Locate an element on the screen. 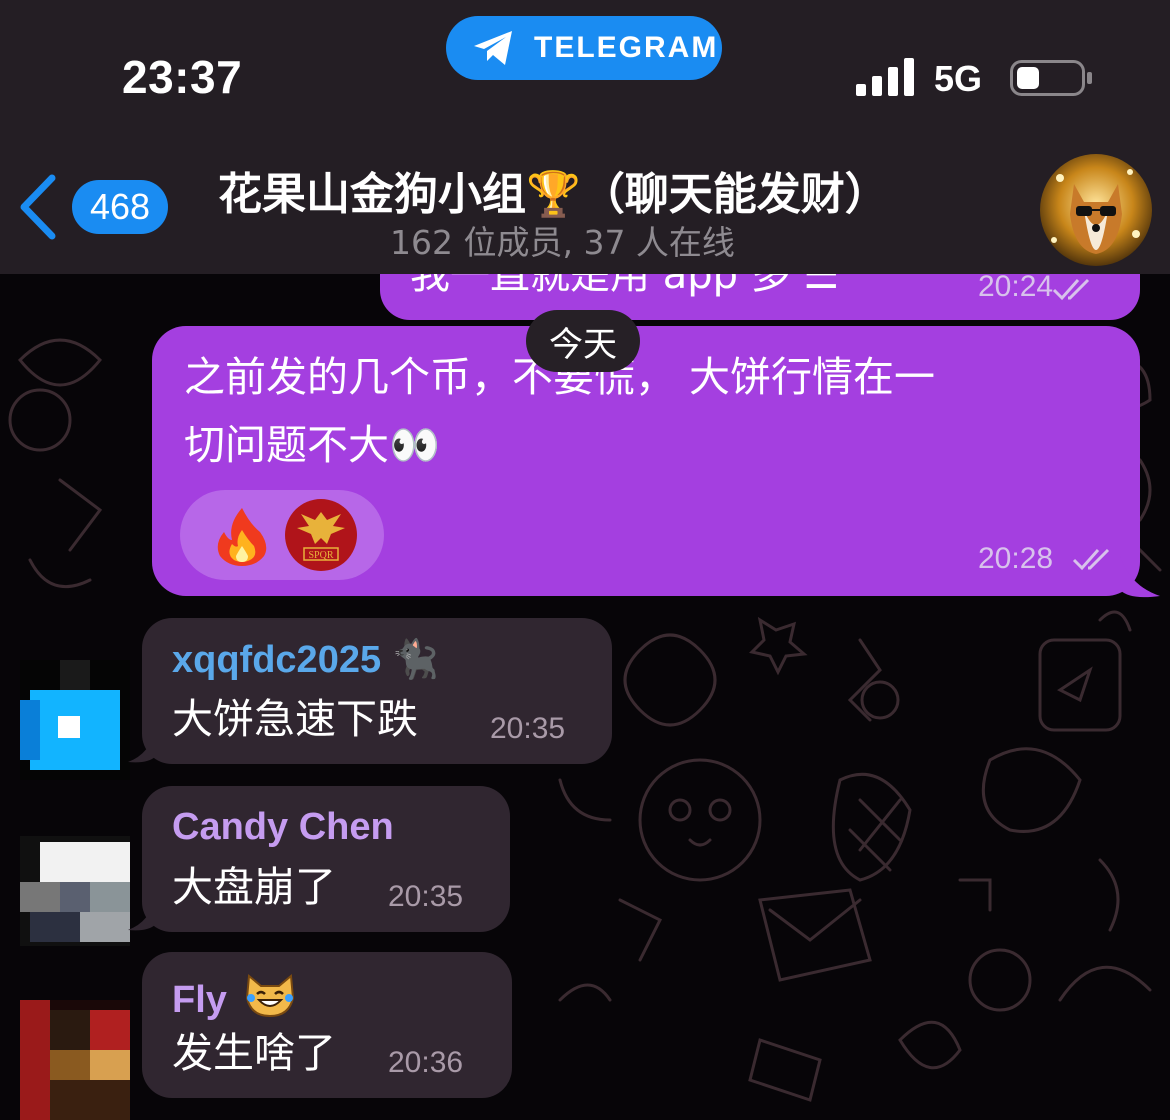 The image size is (1170, 1120). chat-member-count: 162 位成员, 37 人在线 is located at coordinates (562, 242).